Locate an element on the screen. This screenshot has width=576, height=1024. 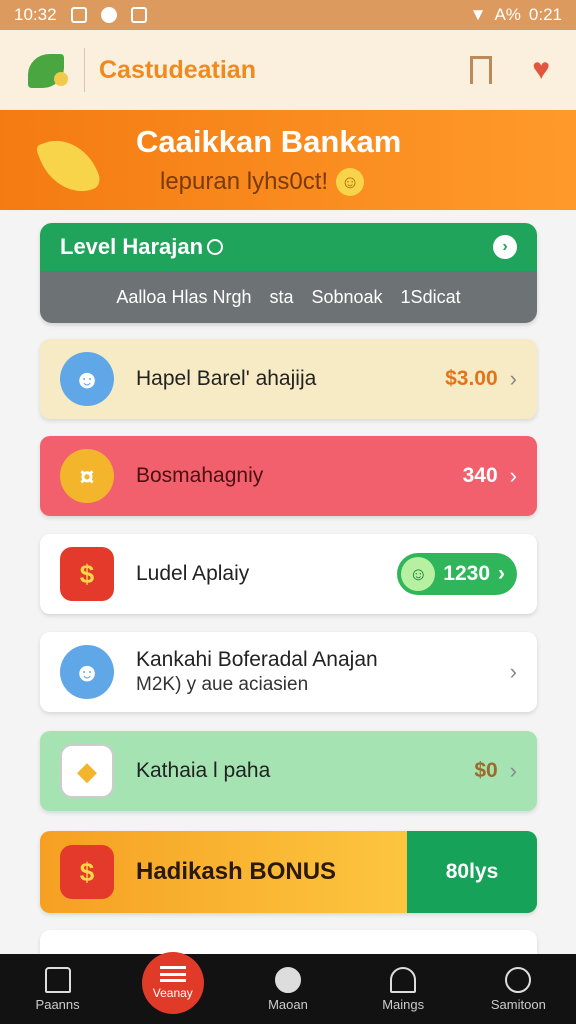
level-stats: Aalloa Hlas Nrgh sta Sobnoak 1Sdicat is located at coordinates (288, 297).